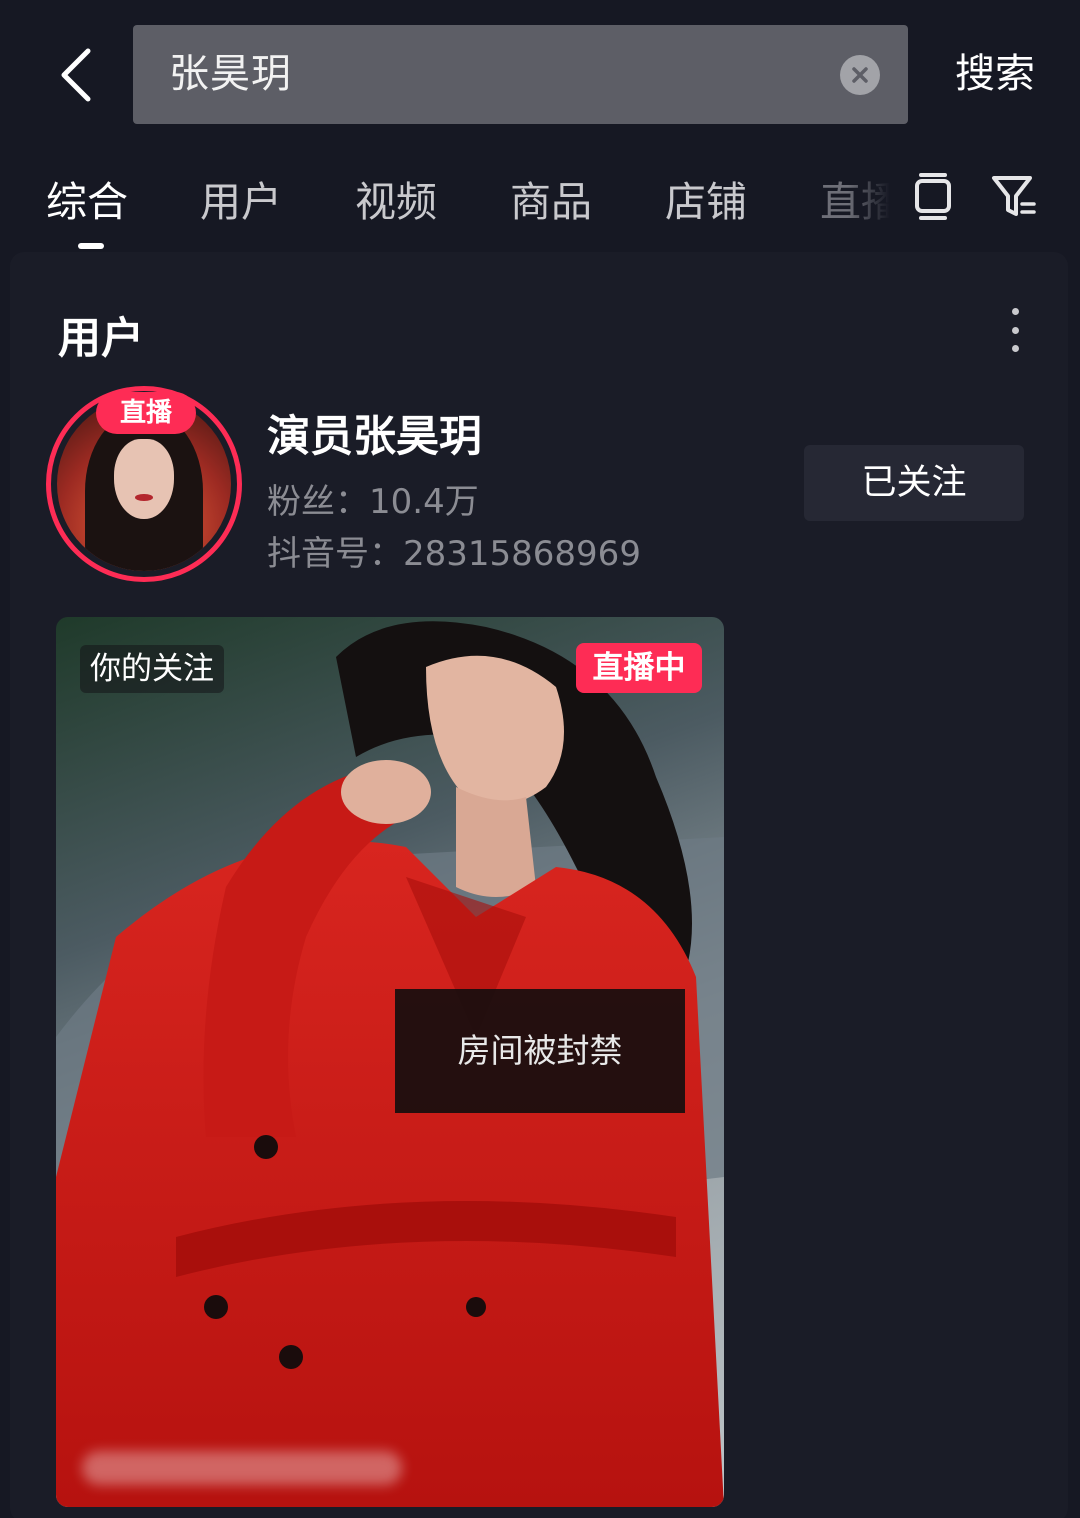  I want to click on following-tag: 你的关注, so click(152, 669).